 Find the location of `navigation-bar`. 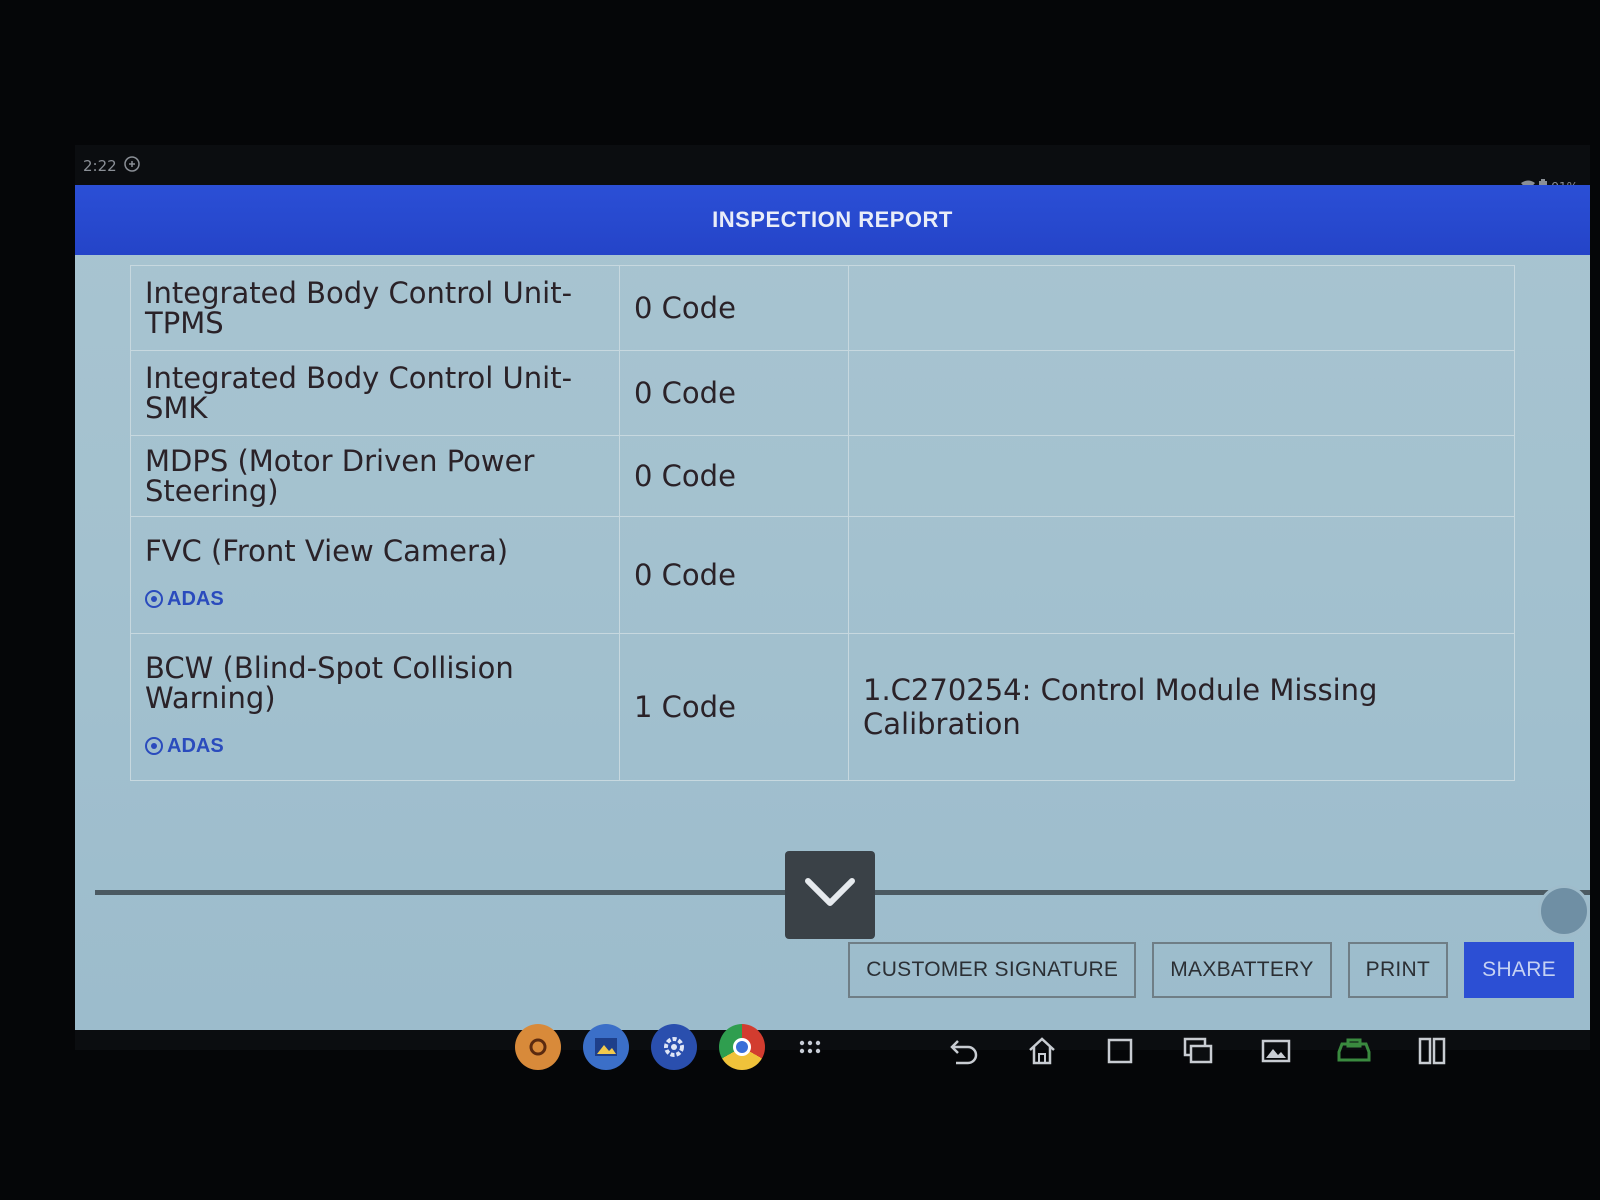

navigation-bar is located at coordinates (832, 1057).